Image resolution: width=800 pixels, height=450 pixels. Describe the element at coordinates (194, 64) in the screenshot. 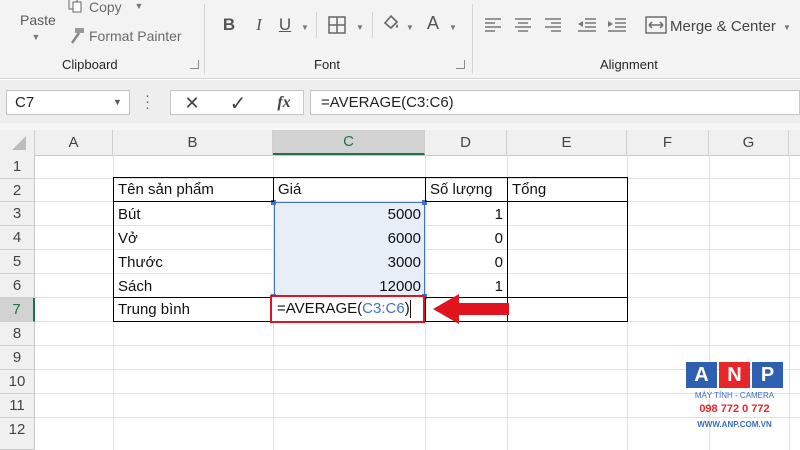

I see `clipboard-launcher-icon` at that location.